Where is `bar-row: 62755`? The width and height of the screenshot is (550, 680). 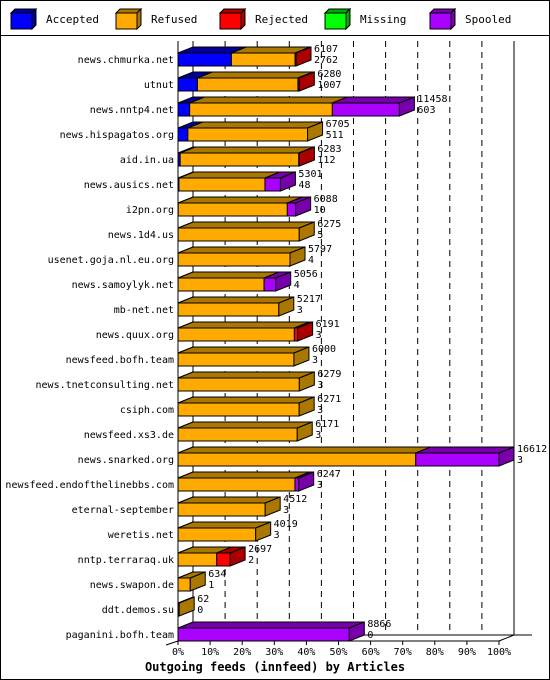
bar-row: 62755 is located at coordinates (259, 230).